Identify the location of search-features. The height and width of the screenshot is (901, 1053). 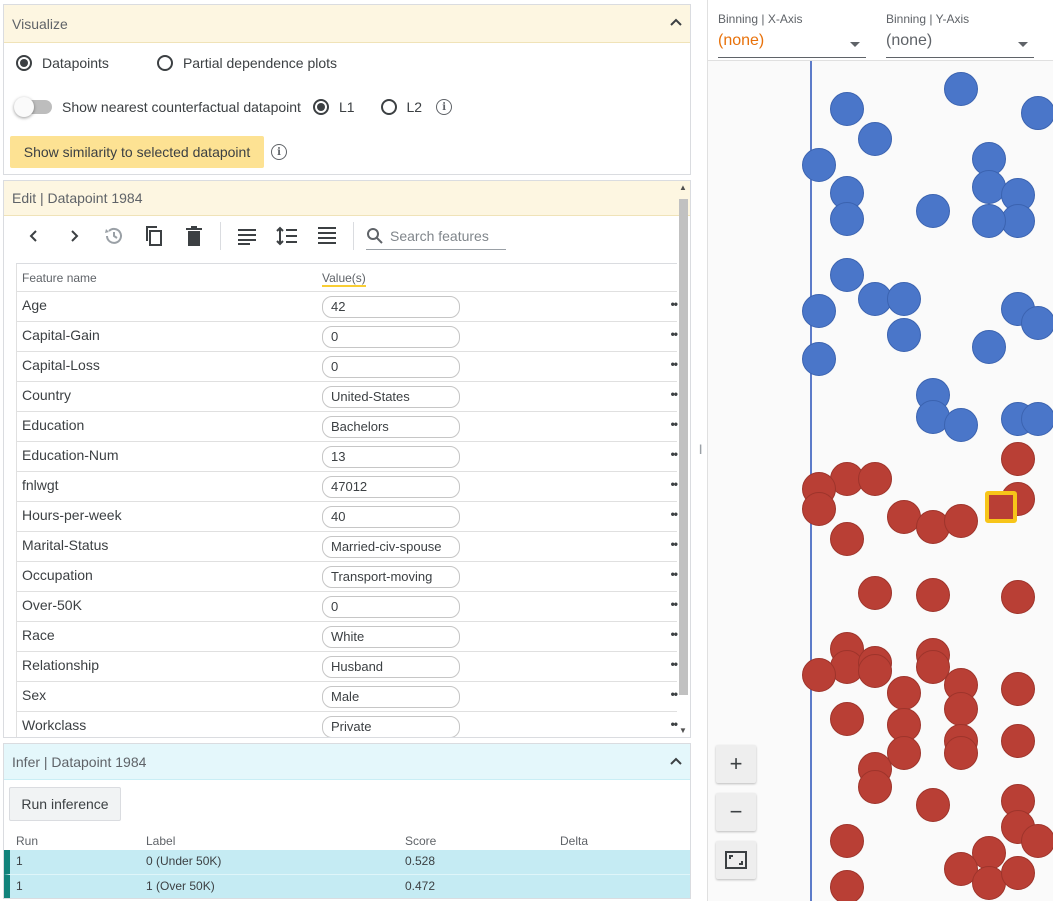
(436, 236).